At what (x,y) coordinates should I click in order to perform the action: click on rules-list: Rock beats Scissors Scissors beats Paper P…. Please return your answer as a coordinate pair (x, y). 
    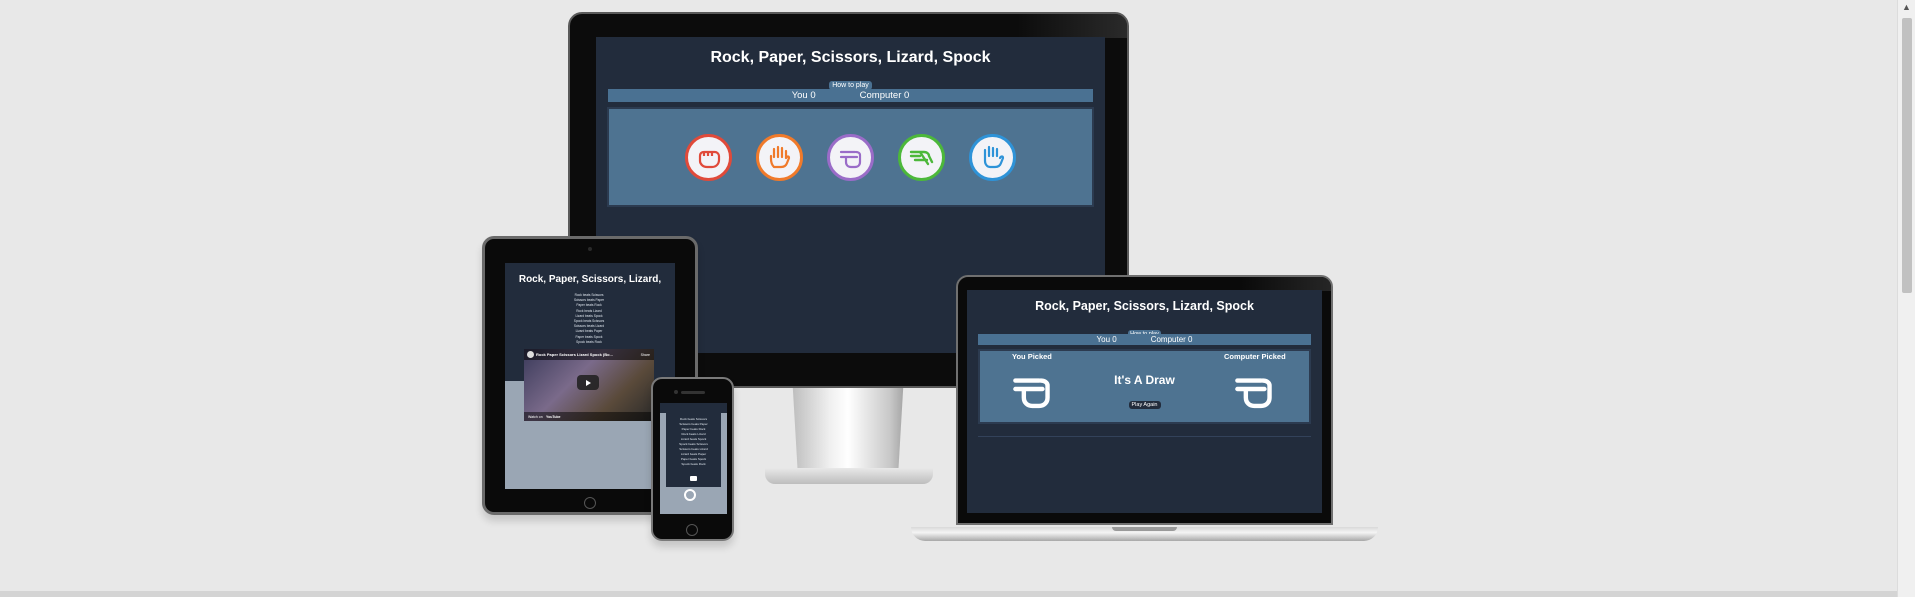
    Looking at the image, I should click on (589, 318).